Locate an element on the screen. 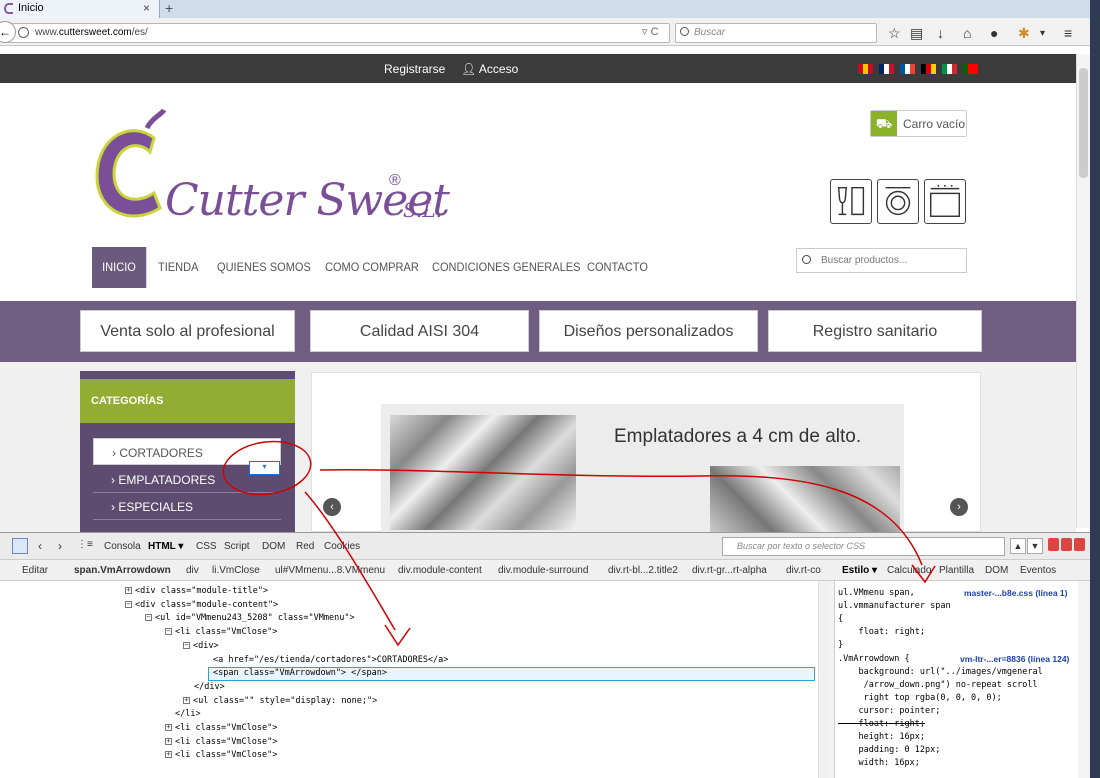 The image size is (1100, 778). css-rule-line: } is located at coordinates (840, 645).